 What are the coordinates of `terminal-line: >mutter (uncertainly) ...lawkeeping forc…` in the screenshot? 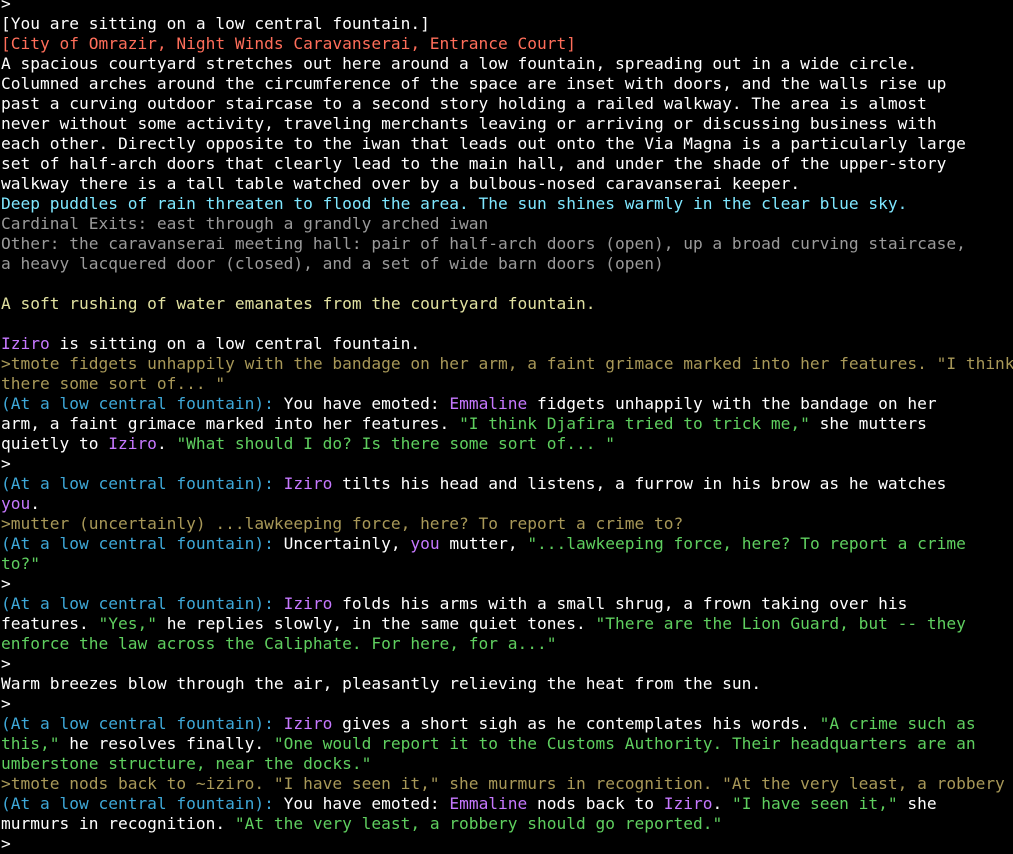 It's located at (507, 524).